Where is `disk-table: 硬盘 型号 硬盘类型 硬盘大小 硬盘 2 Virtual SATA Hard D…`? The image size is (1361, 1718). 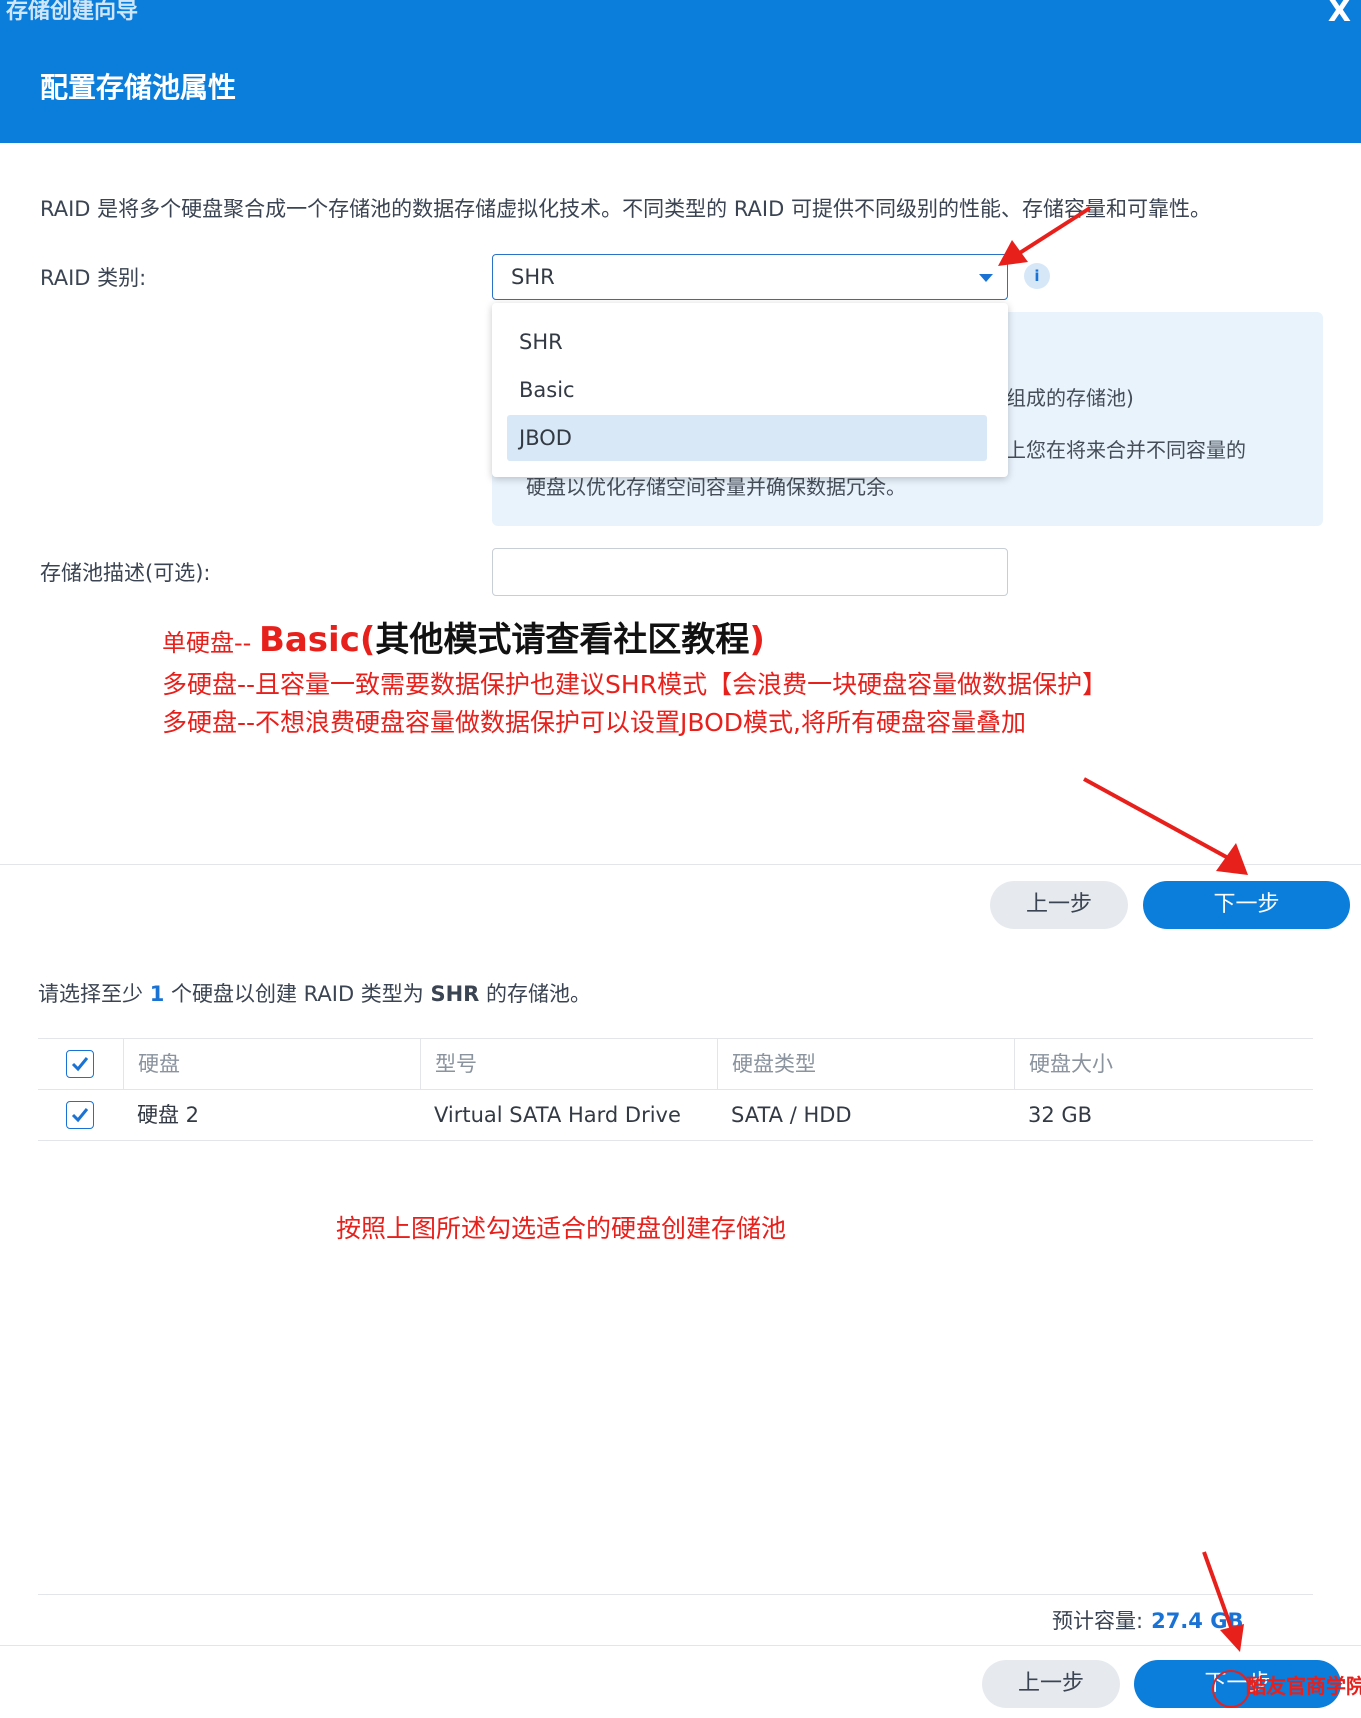
disk-table: 硬盘 型号 硬盘类型 硬盘大小 硬盘 2 Virtual SATA Hard D… is located at coordinates (675, 1089).